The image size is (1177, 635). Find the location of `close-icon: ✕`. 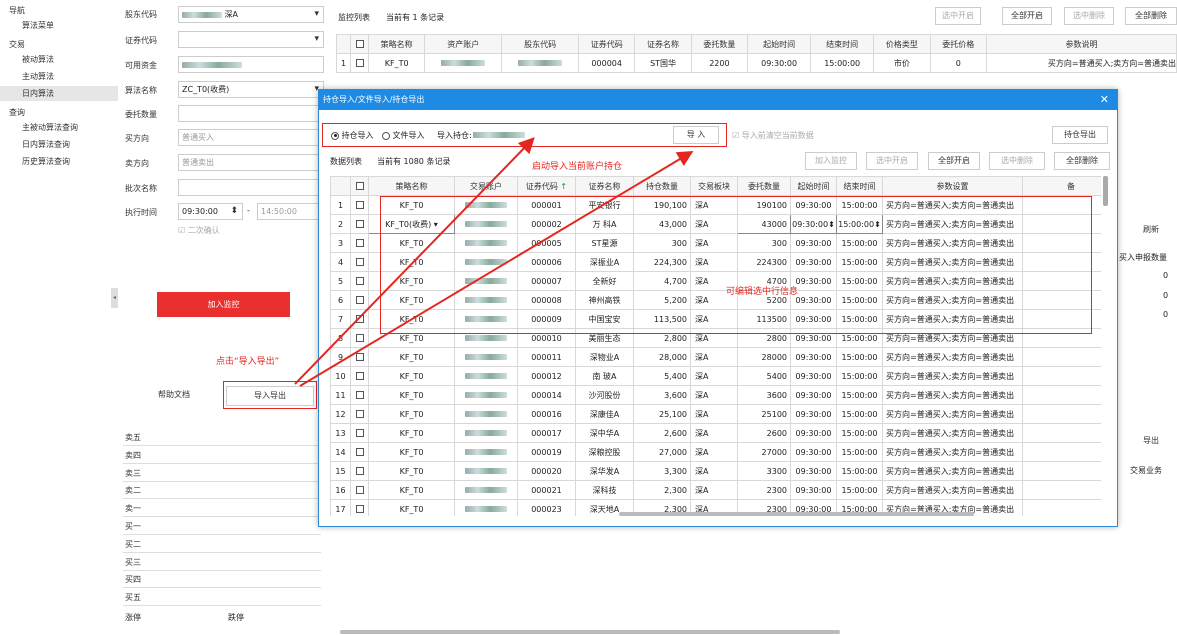

close-icon: ✕ is located at coordinates (1104, 100).